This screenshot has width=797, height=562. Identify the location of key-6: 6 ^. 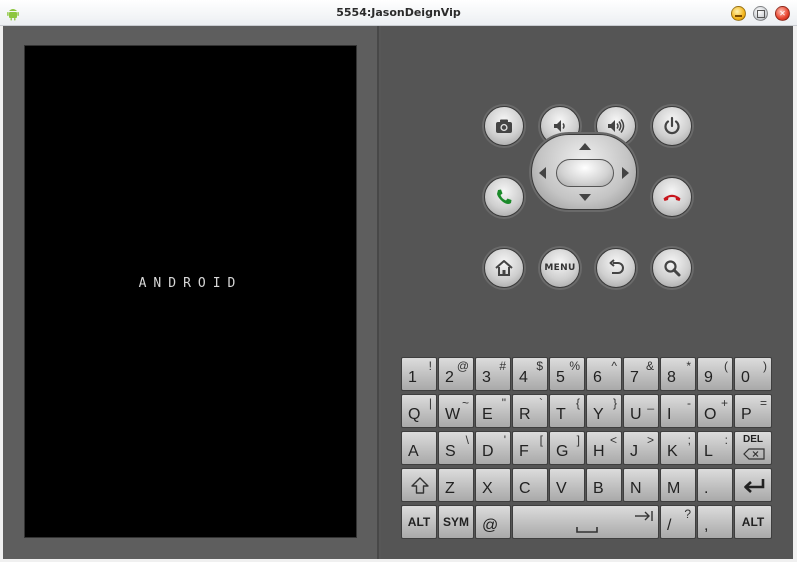
(604, 374).